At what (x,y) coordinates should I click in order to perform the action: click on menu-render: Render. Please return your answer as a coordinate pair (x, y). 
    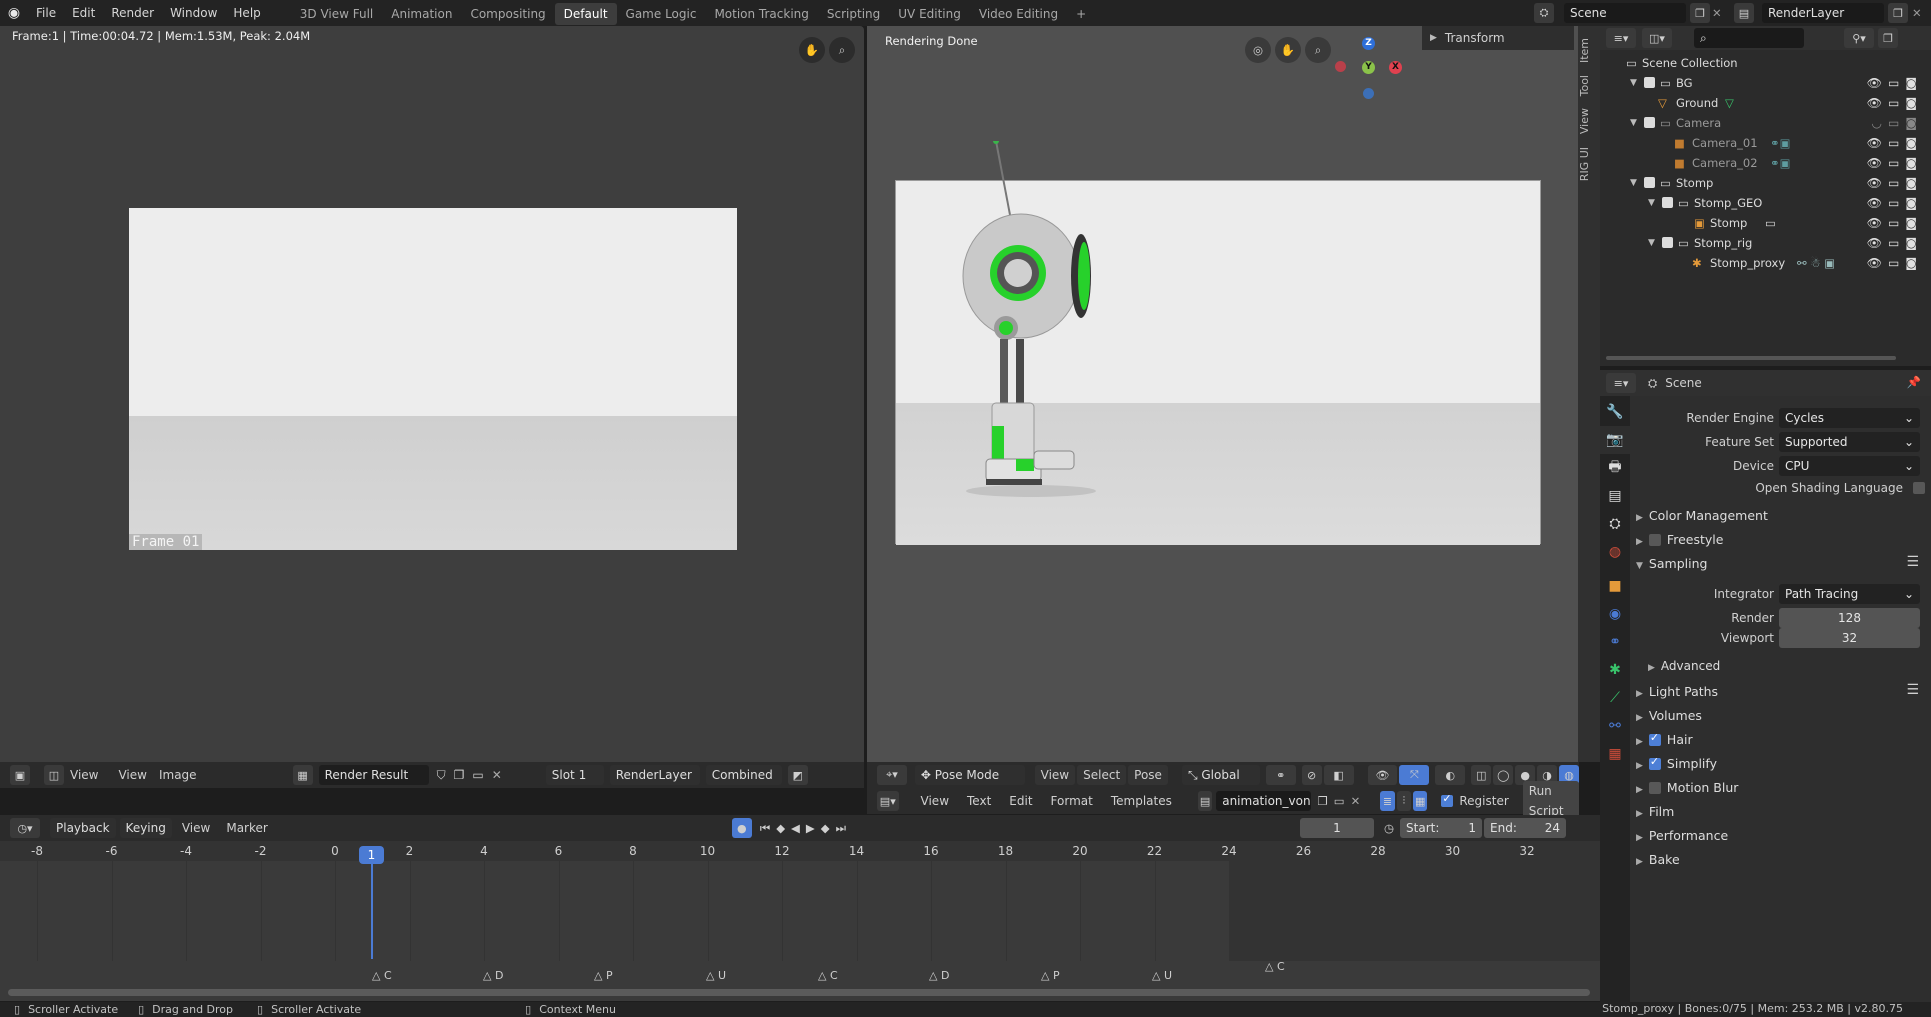
    Looking at the image, I should click on (132, 13).